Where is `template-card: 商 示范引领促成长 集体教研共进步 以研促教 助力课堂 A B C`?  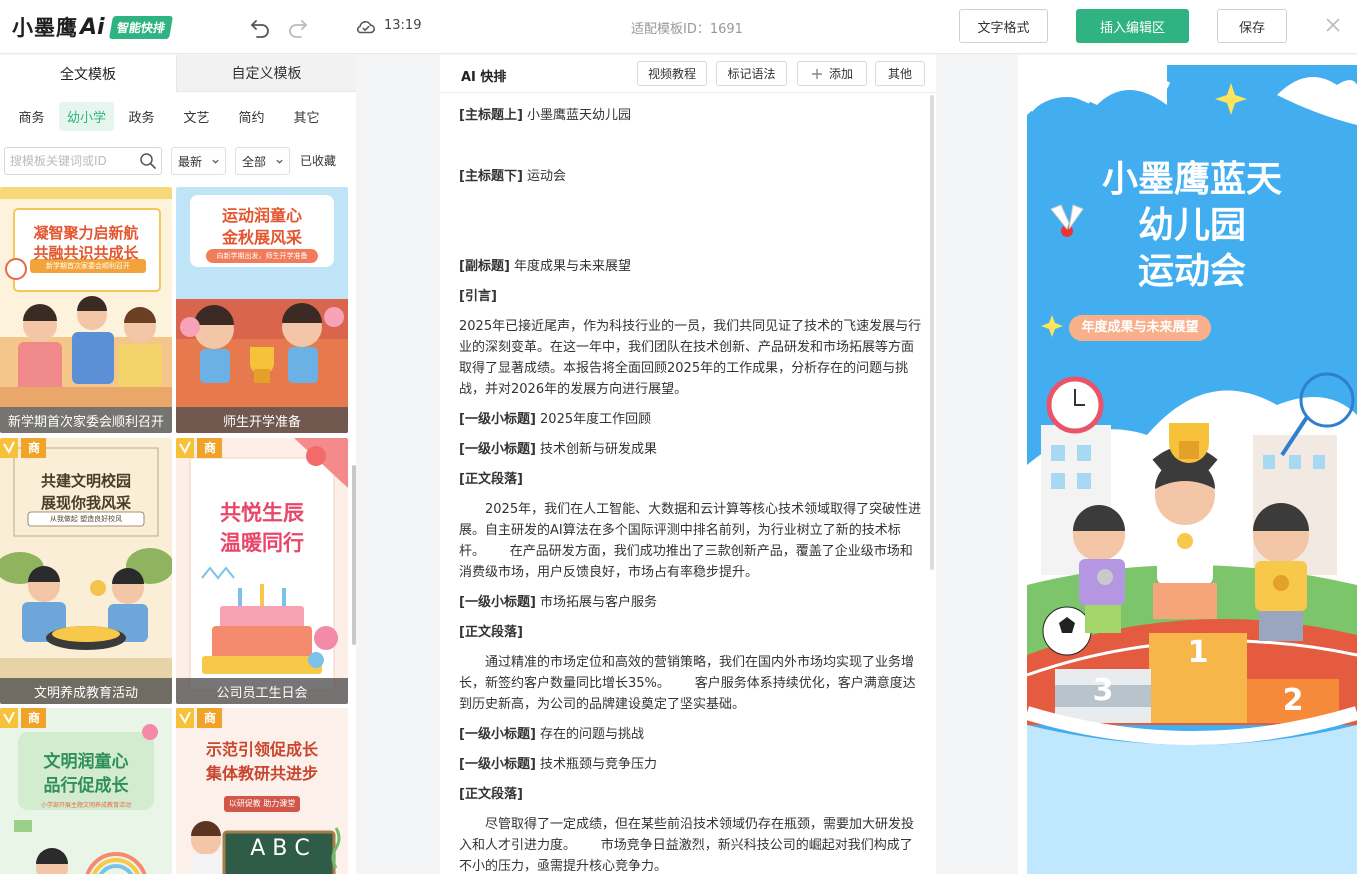 template-card: 商 示范引领促成长 集体教研共进步 以研促教 助力课堂 A B C is located at coordinates (262, 791).